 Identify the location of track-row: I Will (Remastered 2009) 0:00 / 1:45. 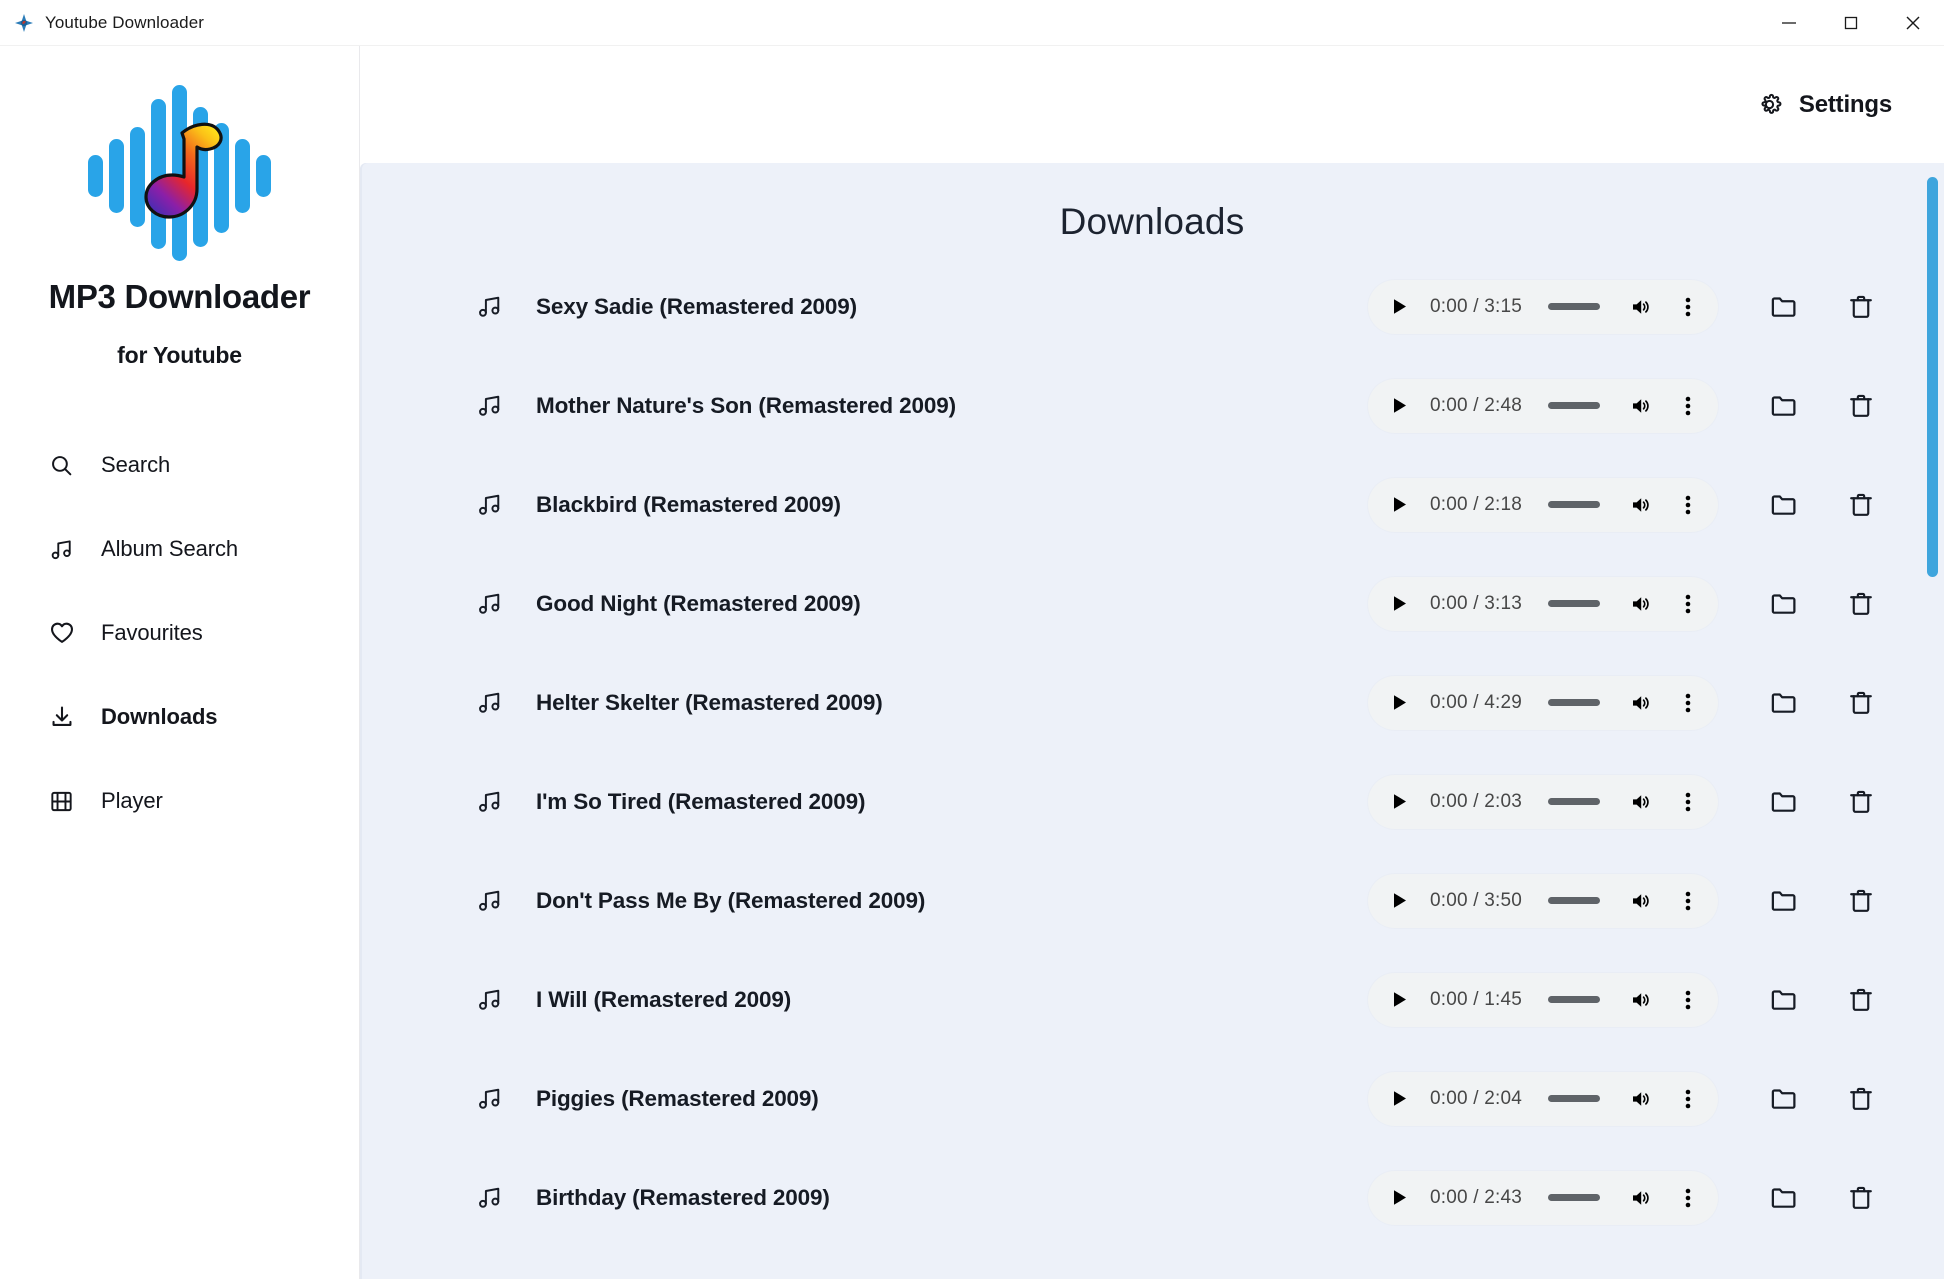
(1152, 999).